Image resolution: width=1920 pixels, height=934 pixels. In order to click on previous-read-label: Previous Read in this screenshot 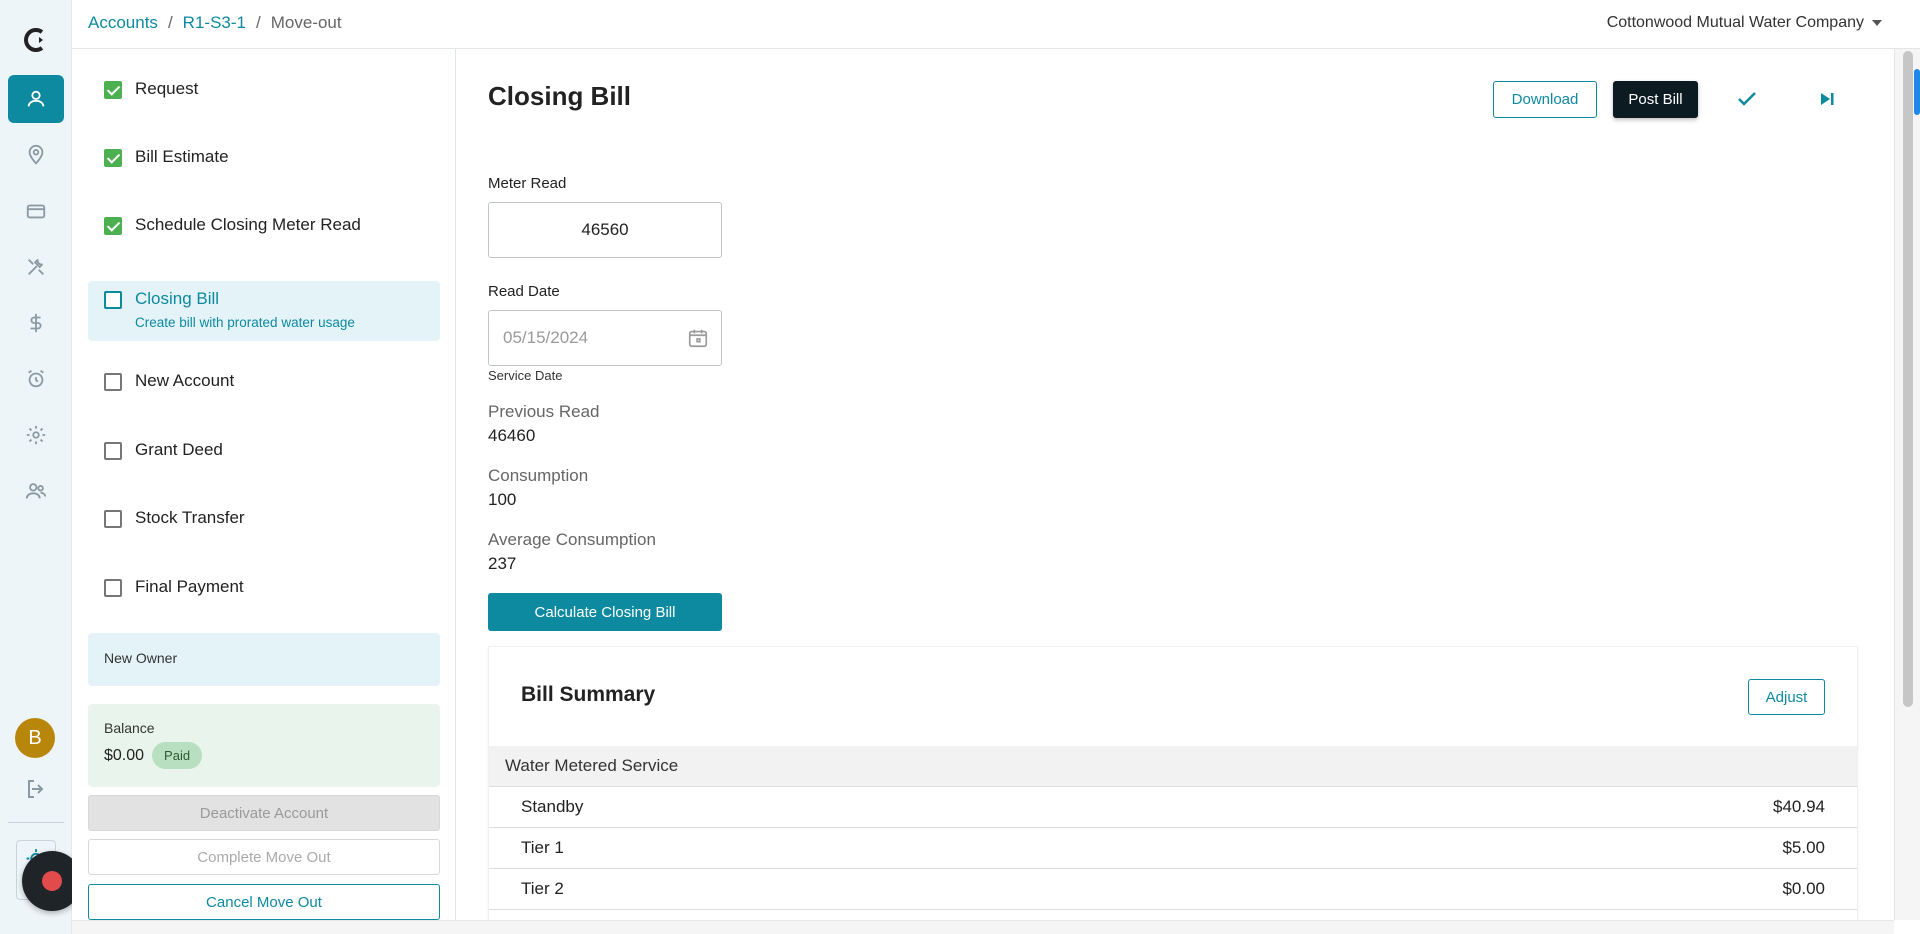, I will do `click(544, 411)`.